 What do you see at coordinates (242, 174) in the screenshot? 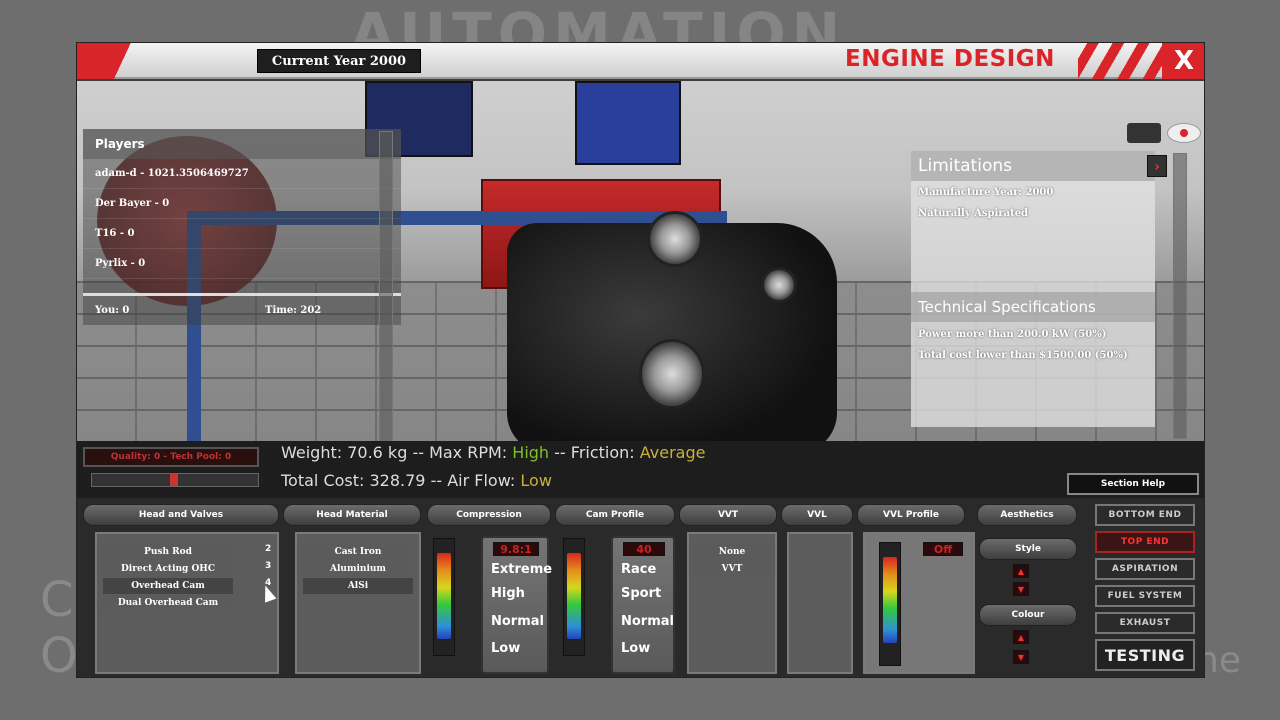
I see `player-row: adam-d - 1021.3506469727` at bounding box center [242, 174].